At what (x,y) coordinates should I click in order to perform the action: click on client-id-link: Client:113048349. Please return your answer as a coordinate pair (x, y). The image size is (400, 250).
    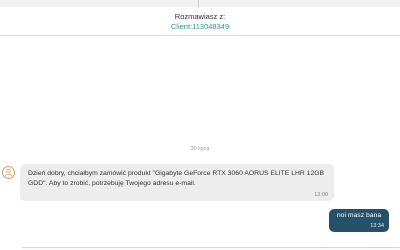
    Looking at the image, I should click on (200, 26).